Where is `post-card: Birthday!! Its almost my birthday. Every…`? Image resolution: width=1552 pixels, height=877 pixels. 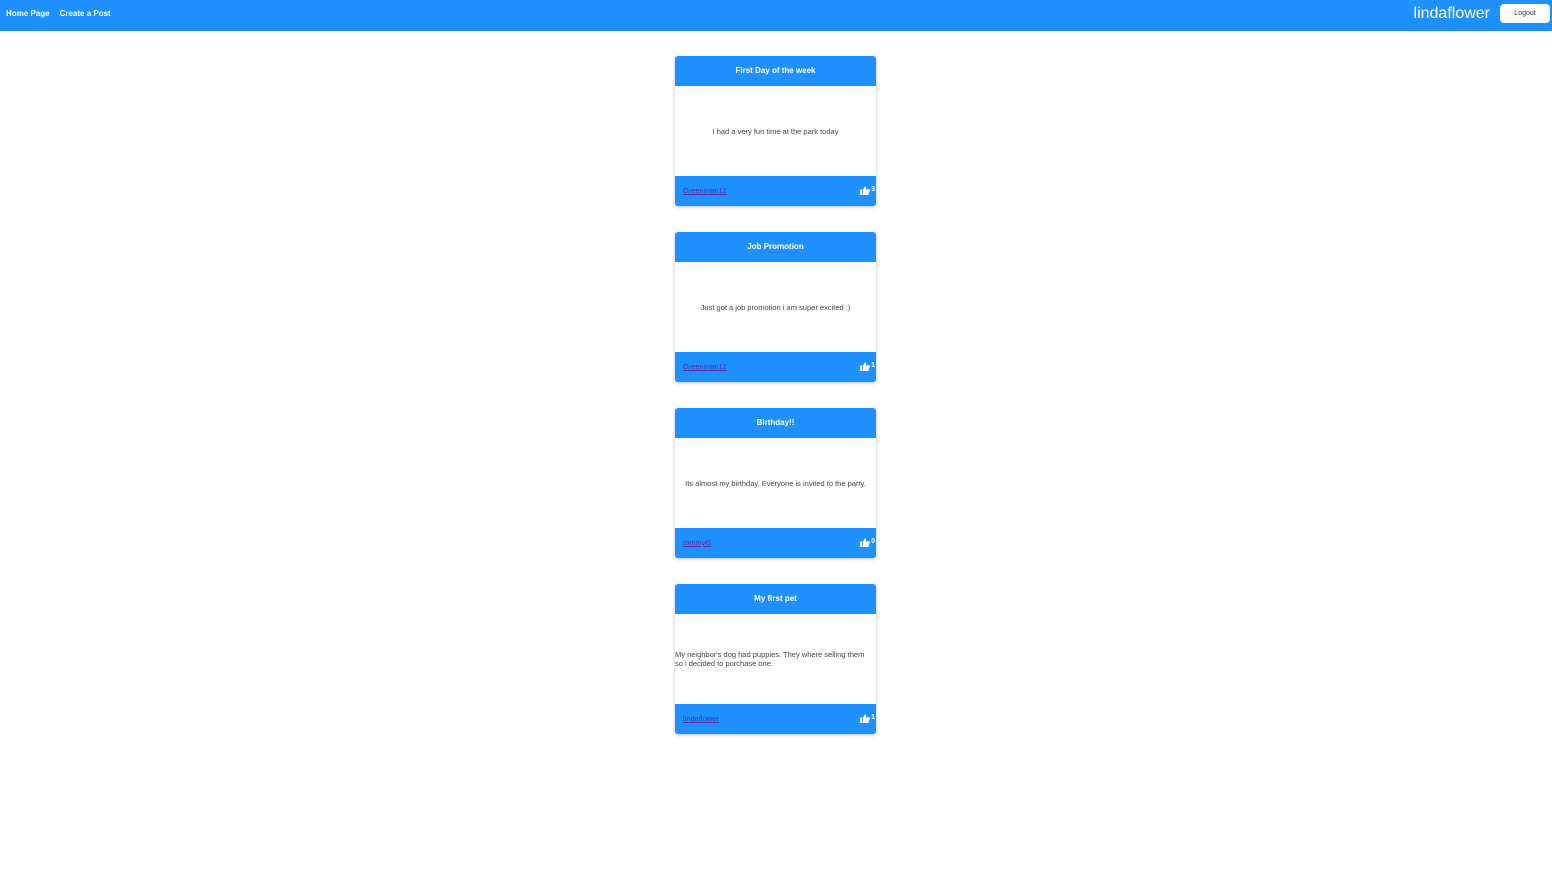 post-card: Birthday!! Its almost my birthday. Every… is located at coordinates (775, 483).